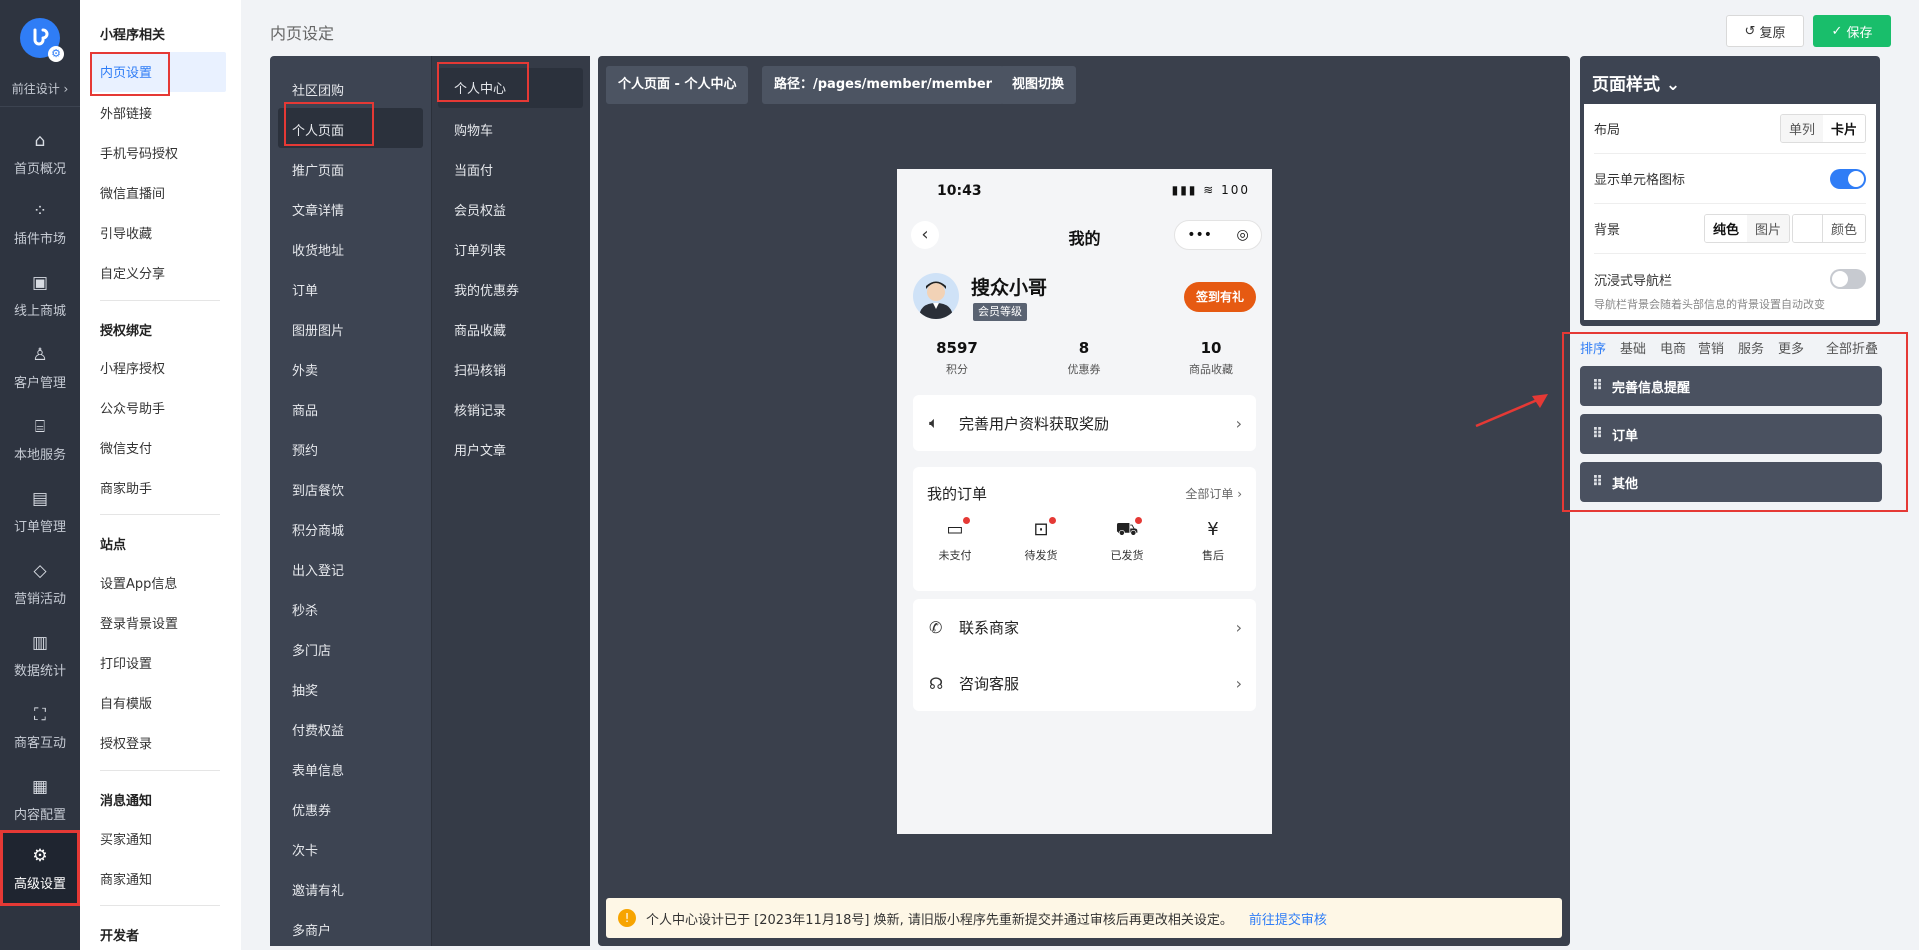  Describe the element at coordinates (126, 742) in the screenshot. I see `sidebar-link-auth-login: 授权登录` at that location.